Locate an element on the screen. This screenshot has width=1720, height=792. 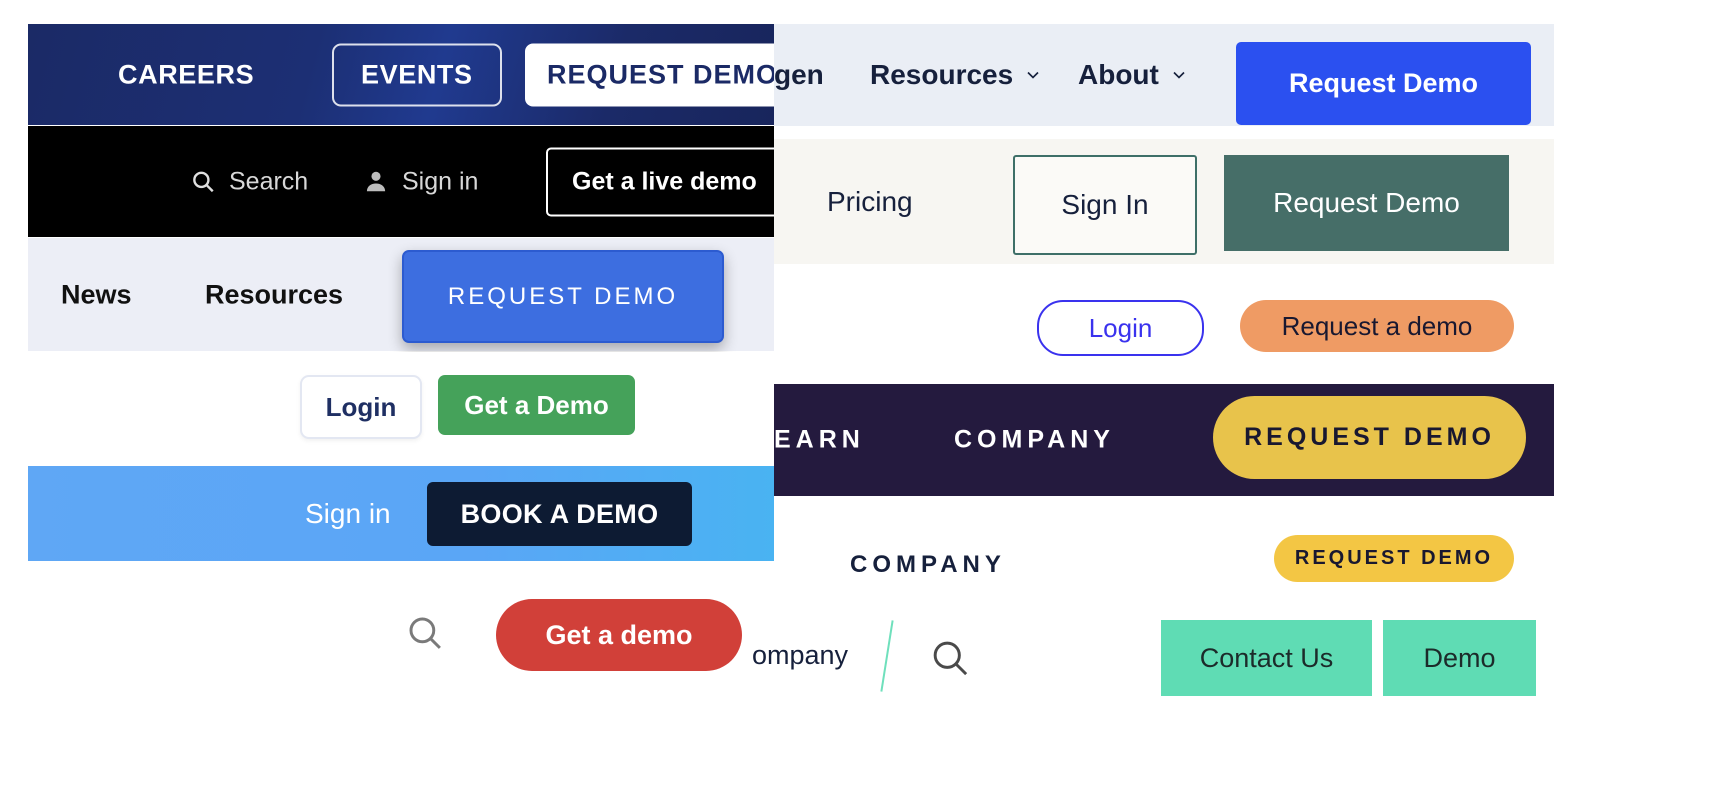
contact-us-button-teal: Contact Us is located at coordinates (1266, 658).